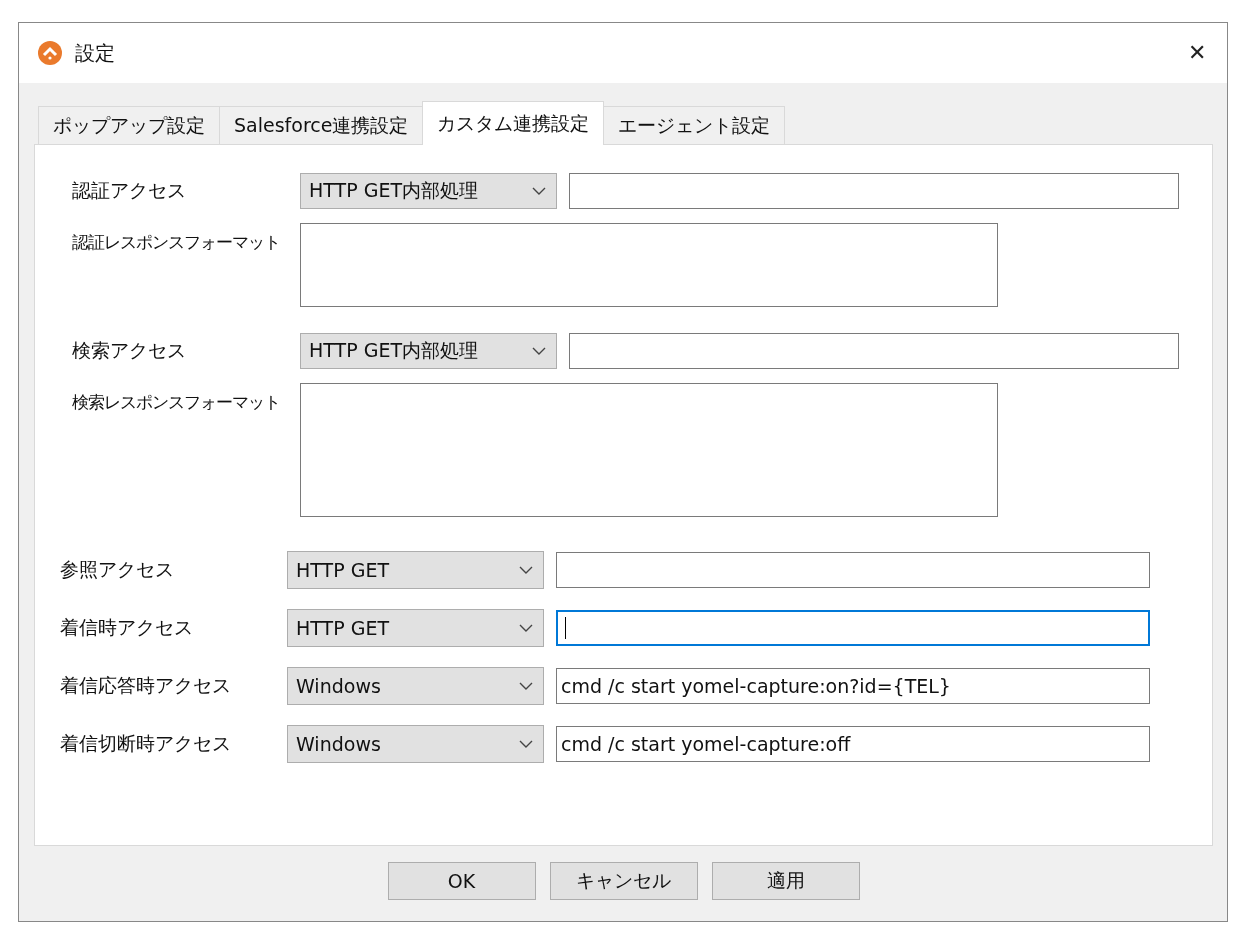  Describe the element at coordinates (176, 402) in the screenshot. I see `field-label: 検索レスポンスフォーマット` at that location.